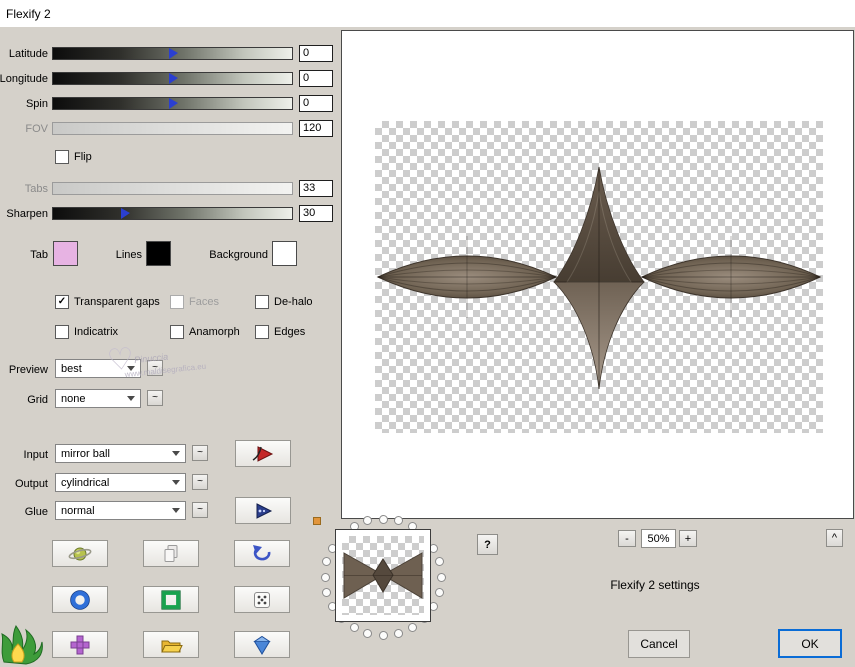 The width and height of the screenshot is (855, 667). I want to click on undo-arrow-icon, so click(262, 552).